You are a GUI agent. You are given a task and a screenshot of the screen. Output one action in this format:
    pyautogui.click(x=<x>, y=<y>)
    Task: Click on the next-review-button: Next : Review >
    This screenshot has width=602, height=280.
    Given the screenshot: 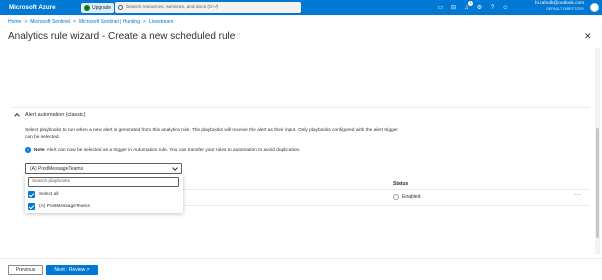 What is the action you would take?
    pyautogui.click(x=72, y=270)
    